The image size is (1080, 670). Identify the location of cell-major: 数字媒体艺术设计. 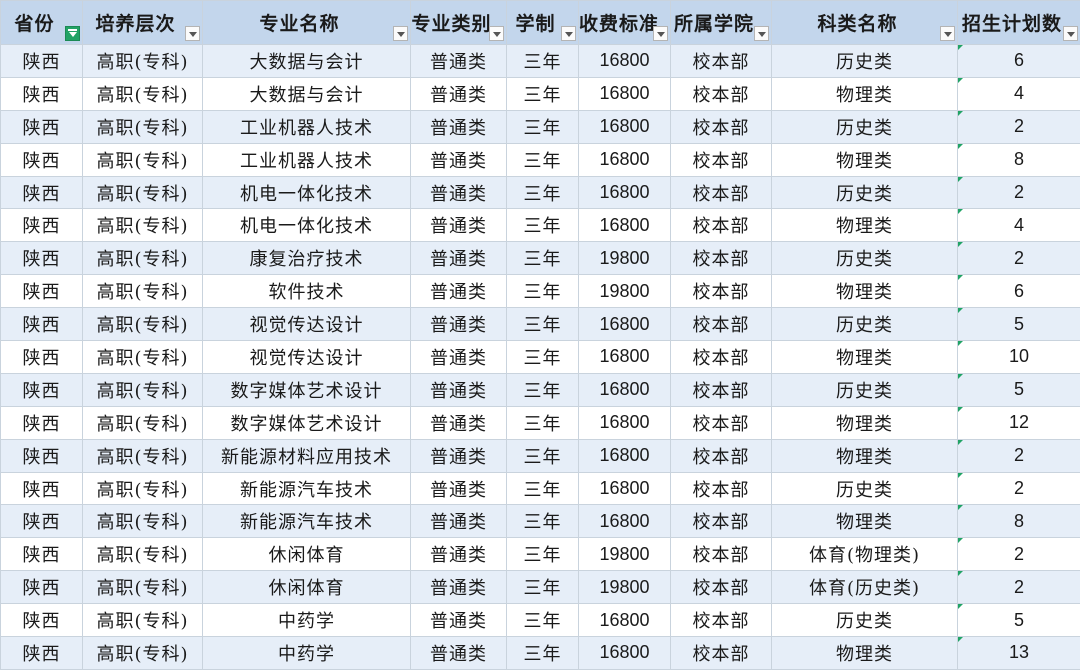
(307, 422).